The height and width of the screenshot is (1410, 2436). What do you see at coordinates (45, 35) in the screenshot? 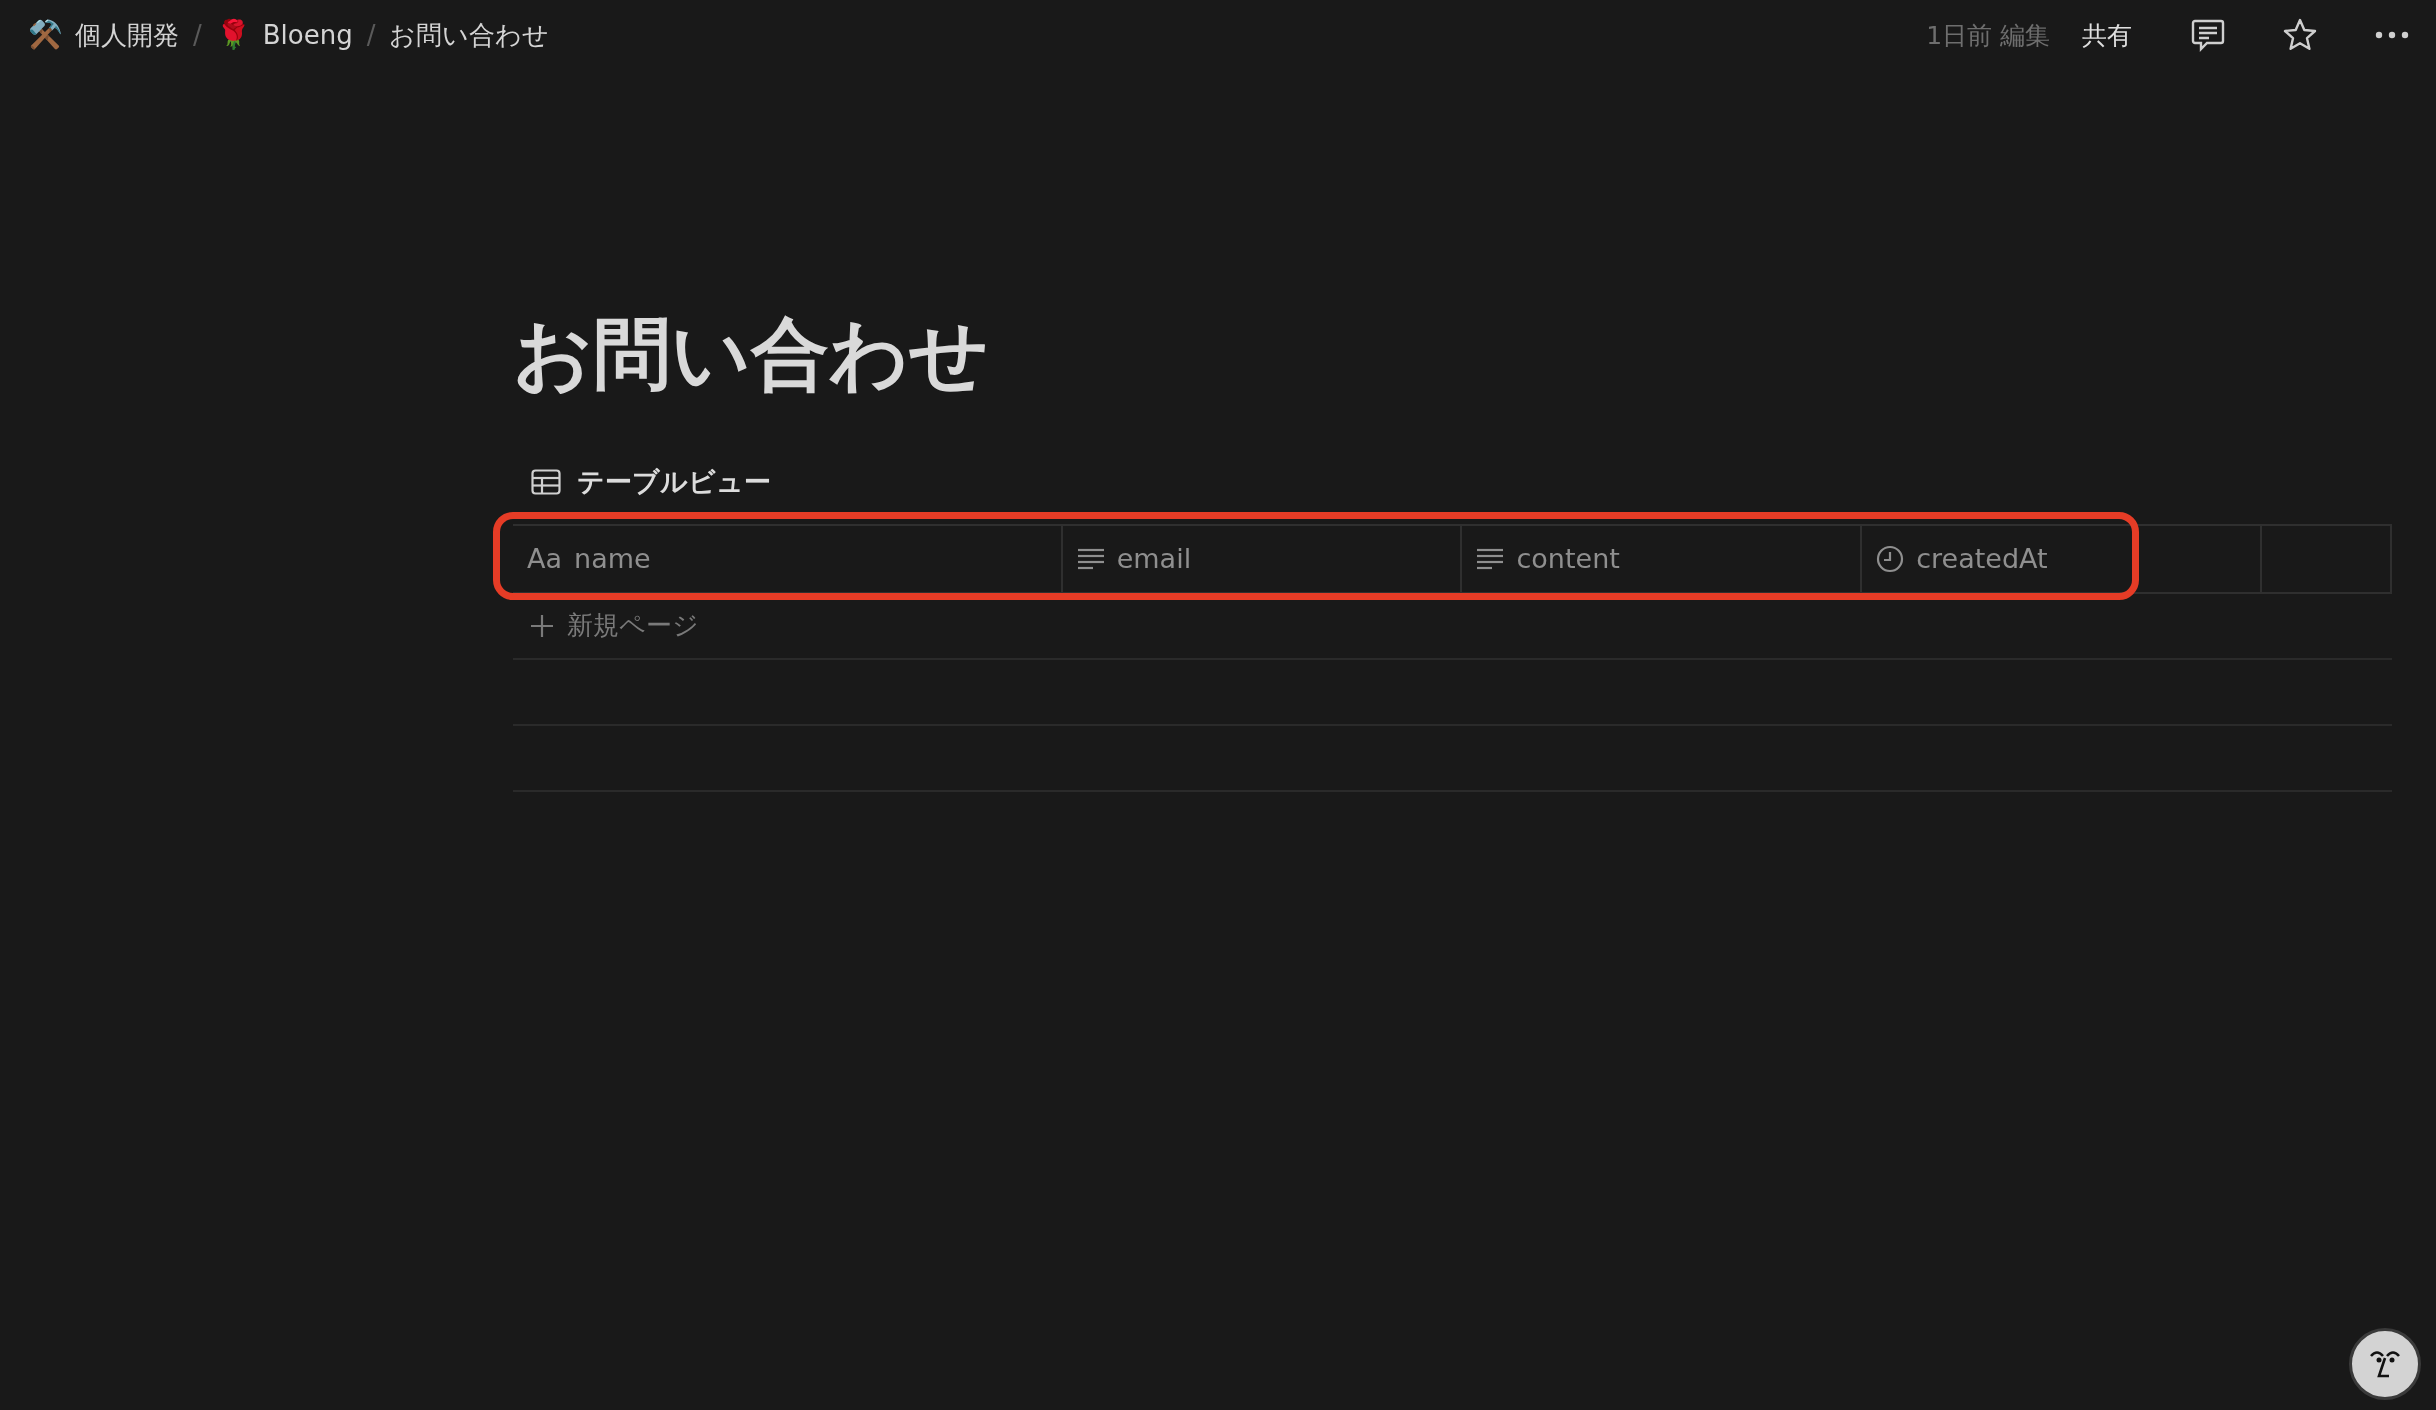
I see `page-emoji-icon: ⚒` at bounding box center [45, 35].